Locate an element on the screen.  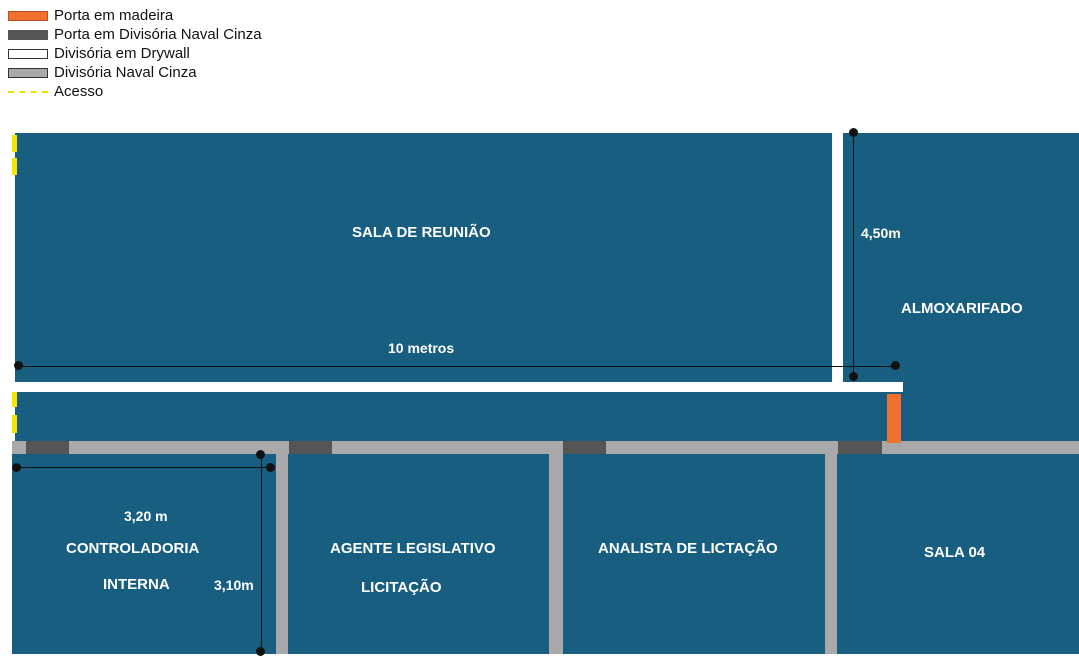
drywall-wall-vertical is located at coordinates (837, 262).